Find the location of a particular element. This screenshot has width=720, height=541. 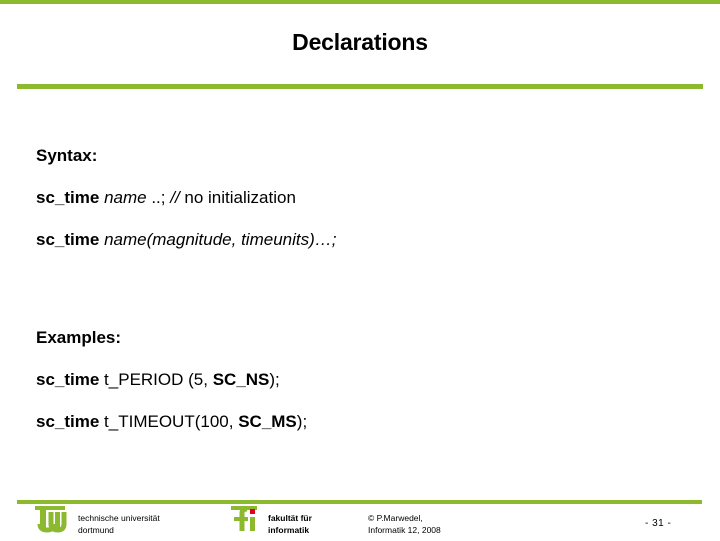

footer-copyright: © P.Marwedel, Informatik 12, 2008 is located at coordinates (404, 524).